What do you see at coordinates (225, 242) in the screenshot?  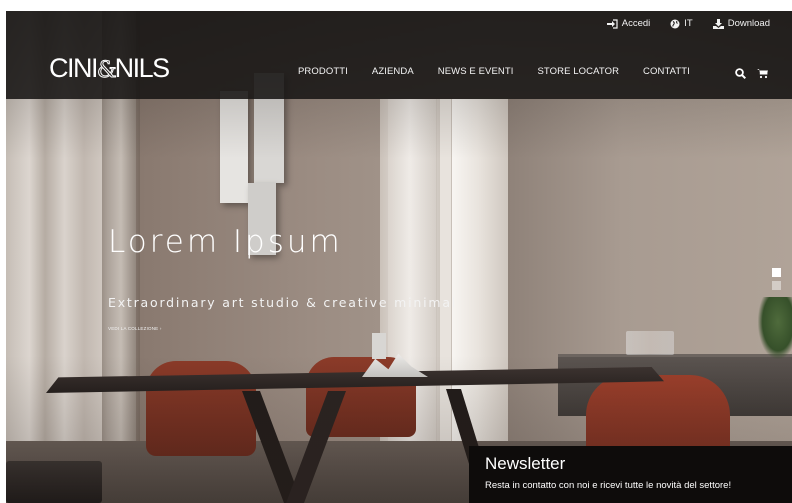 I see `hero-title: Lorem Ipsum` at bounding box center [225, 242].